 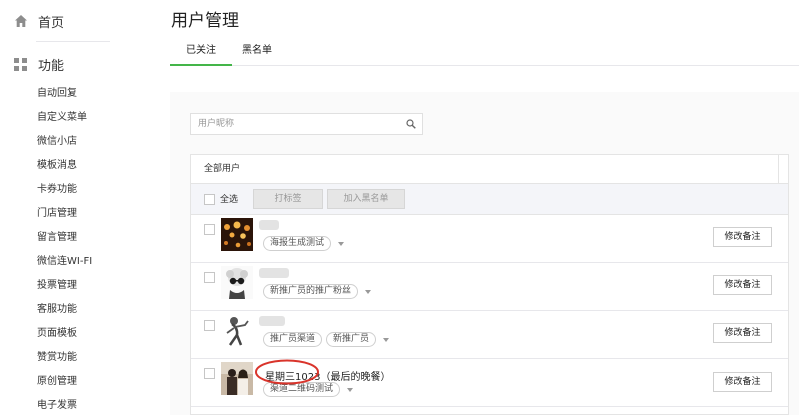 What do you see at coordinates (64, 94) in the screenshot?
I see `sidebar-item-auto-reply: 自动回复` at bounding box center [64, 94].